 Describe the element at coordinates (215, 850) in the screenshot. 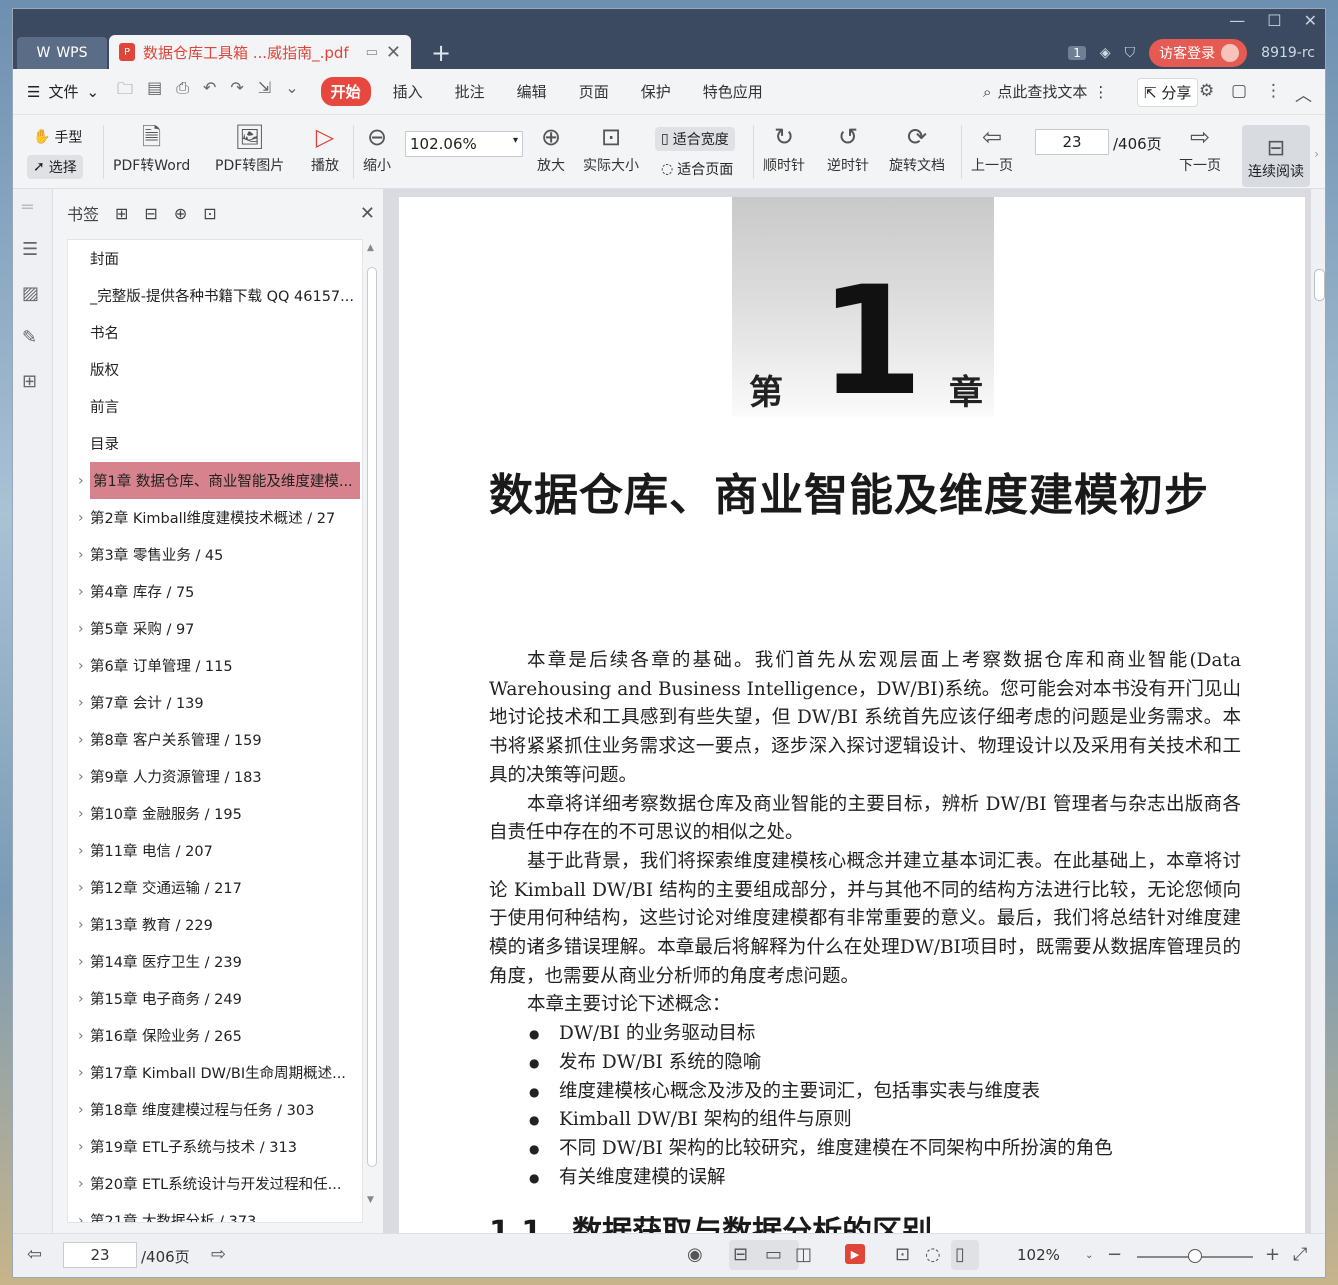

I see `bookmark-item: 第11章 电信 / 207` at that location.